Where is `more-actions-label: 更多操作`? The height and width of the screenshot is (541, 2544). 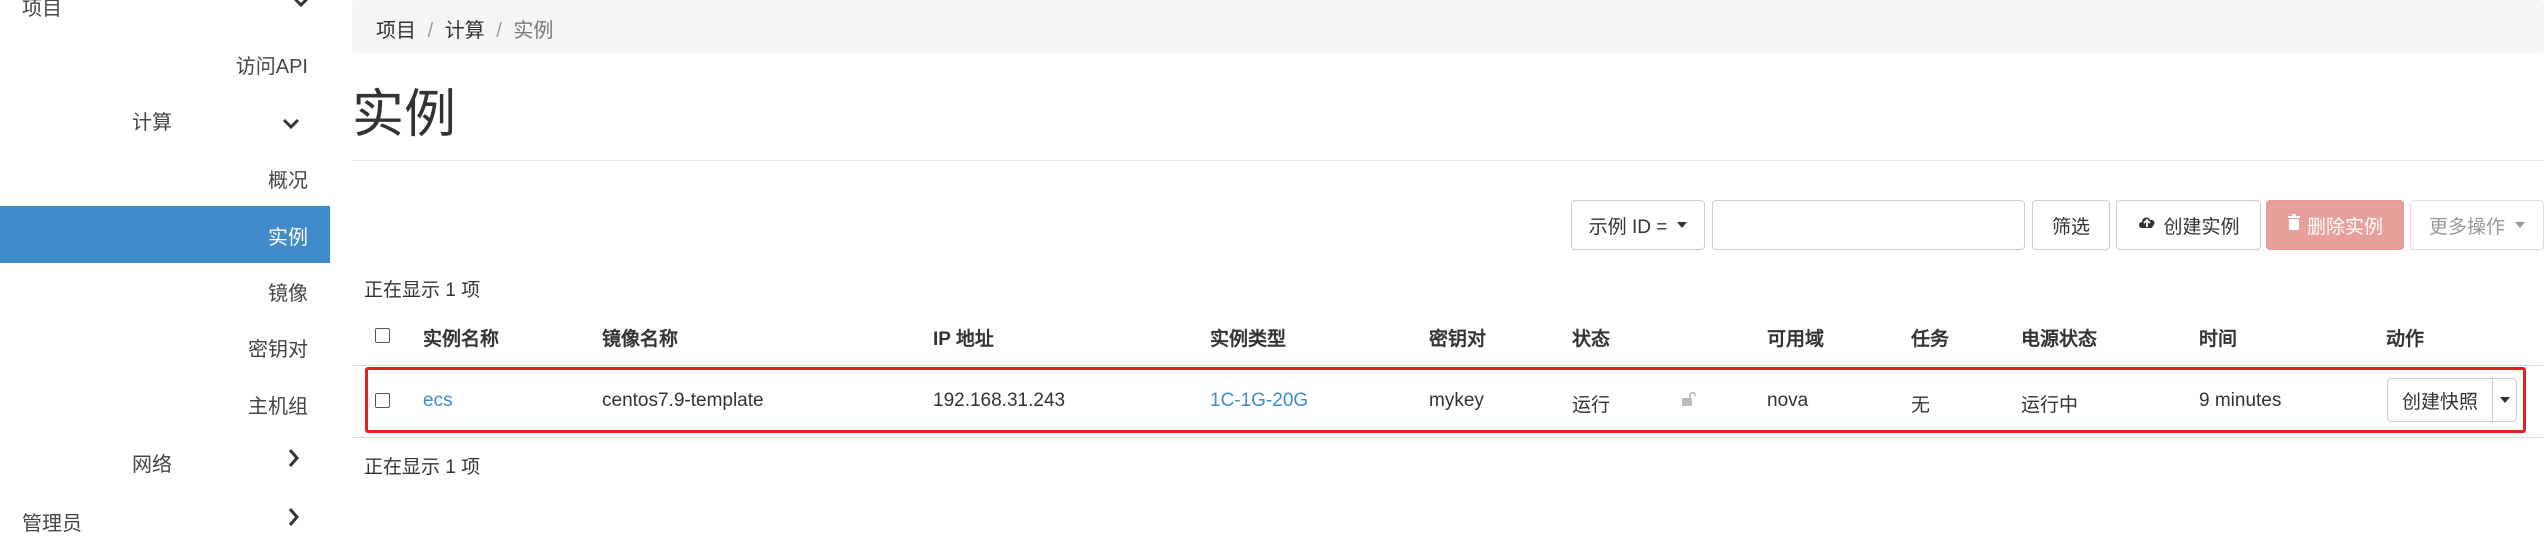 more-actions-label: 更多操作 is located at coordinates (2466, 227).